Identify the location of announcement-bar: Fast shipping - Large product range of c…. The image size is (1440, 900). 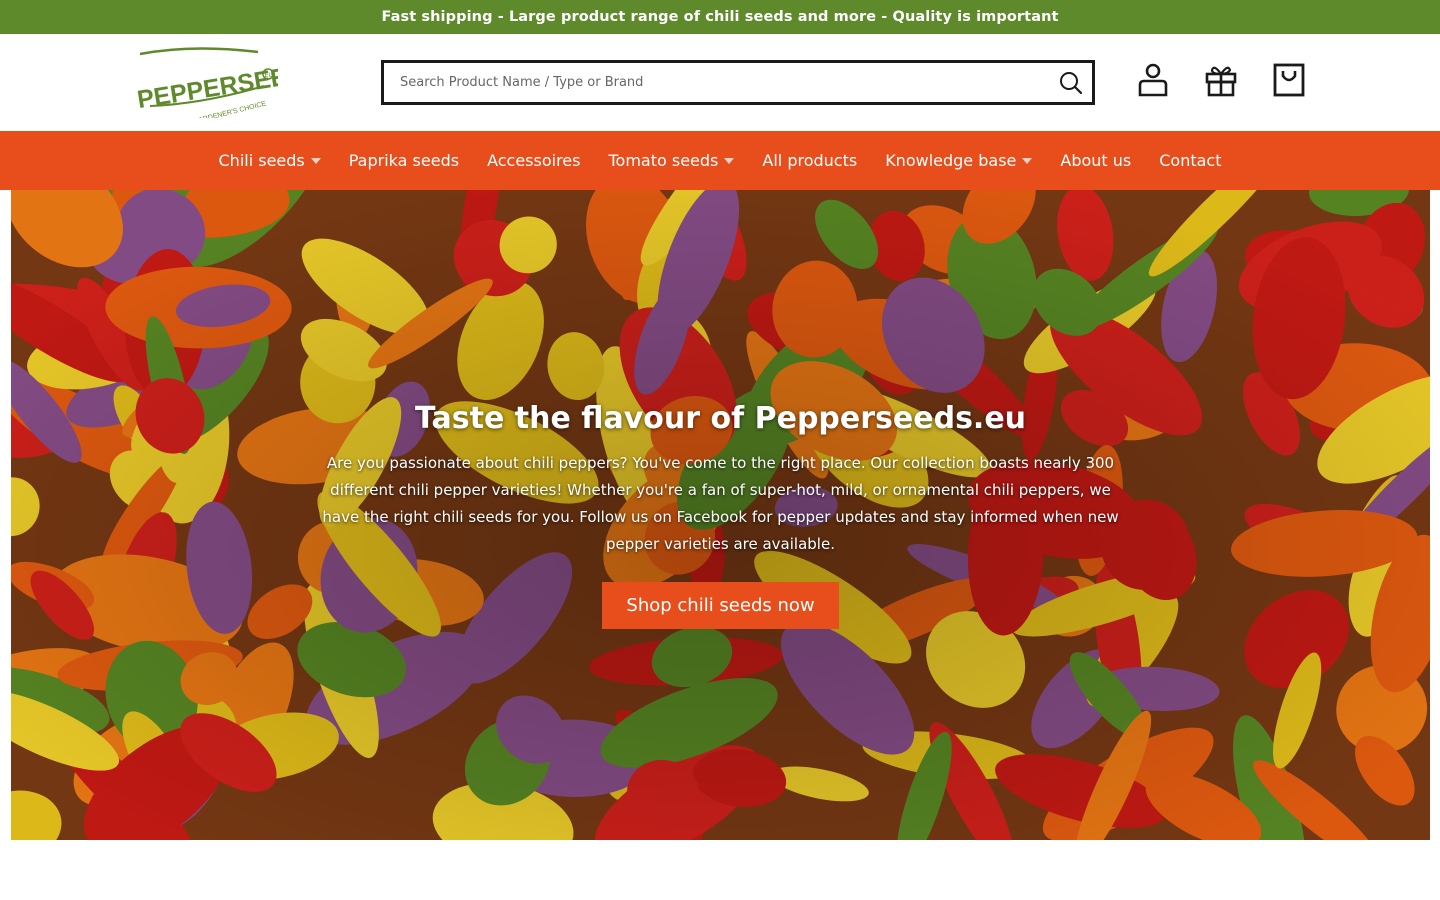
(720, 17).